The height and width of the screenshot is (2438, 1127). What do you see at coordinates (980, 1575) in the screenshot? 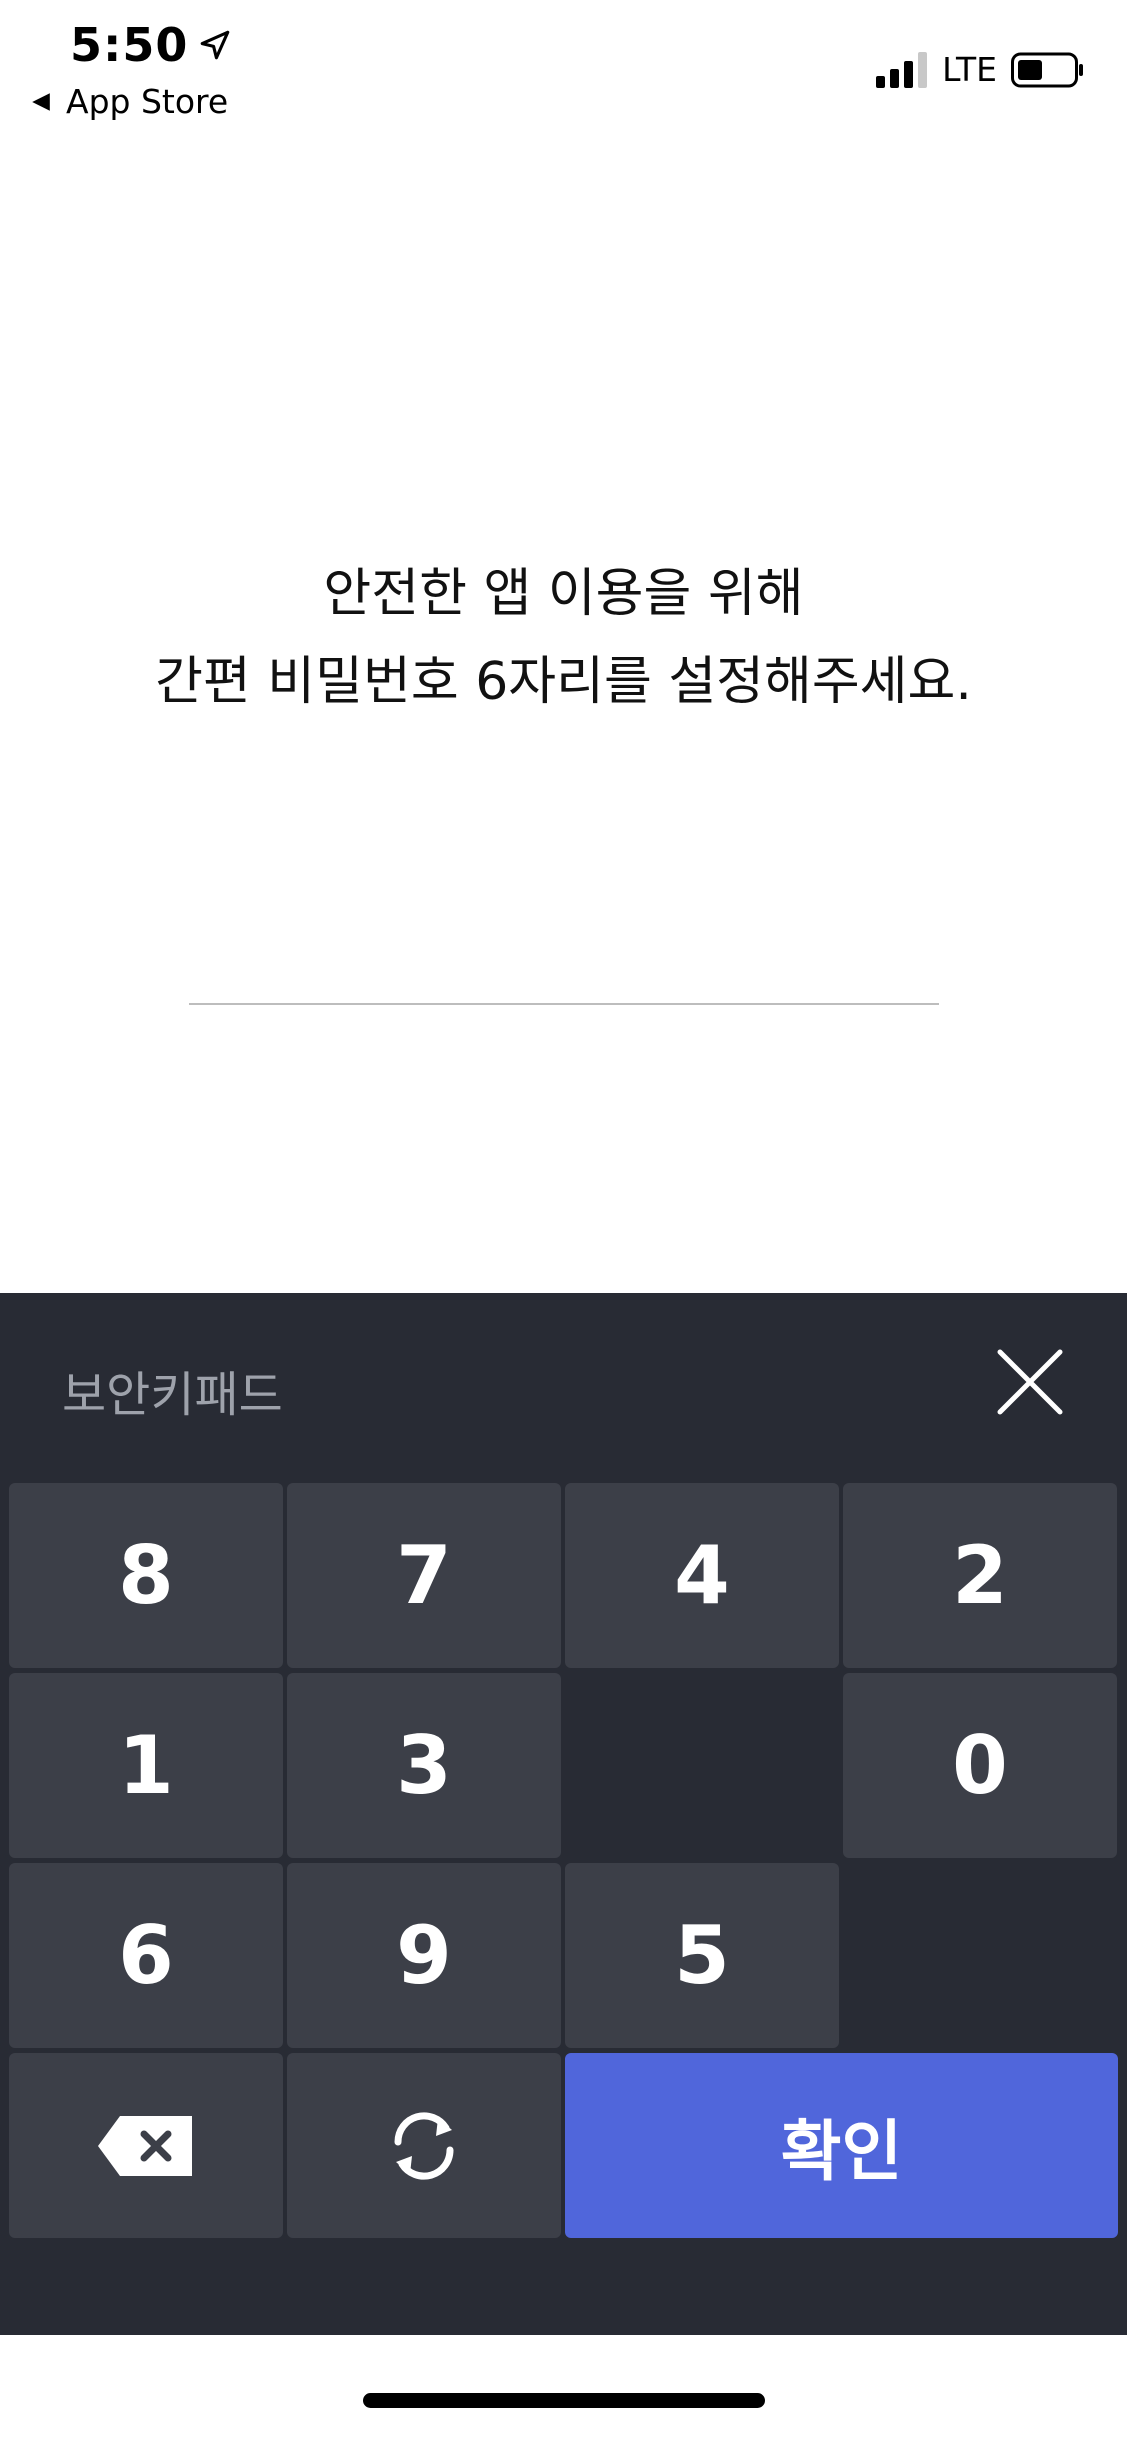
I see `key-2: 2` at bounding box center [980, 1575].